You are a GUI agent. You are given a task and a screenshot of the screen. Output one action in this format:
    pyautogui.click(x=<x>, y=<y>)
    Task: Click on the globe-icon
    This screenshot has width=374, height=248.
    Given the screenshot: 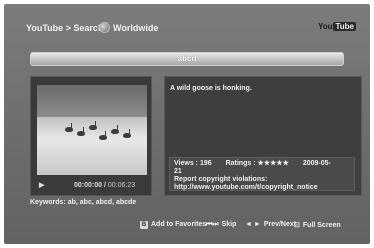 What is the action you would take?
    pyautogui.click(x=104, y=27)
    